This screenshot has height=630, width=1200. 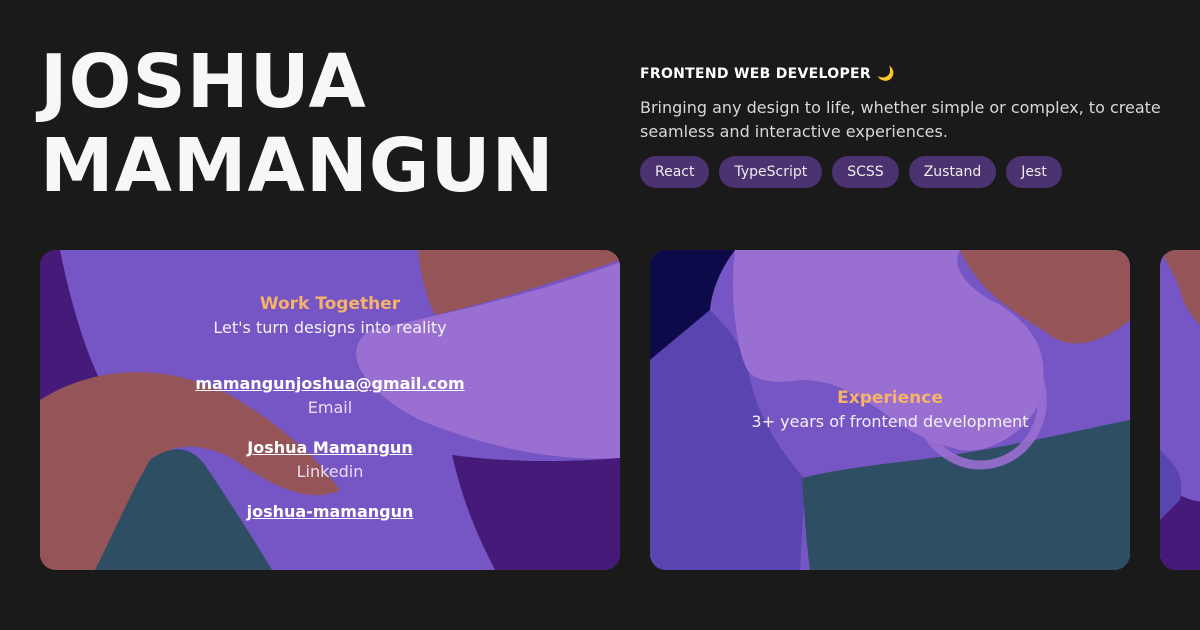 I want to click on email-label: Email, so click(x=330, y=407).